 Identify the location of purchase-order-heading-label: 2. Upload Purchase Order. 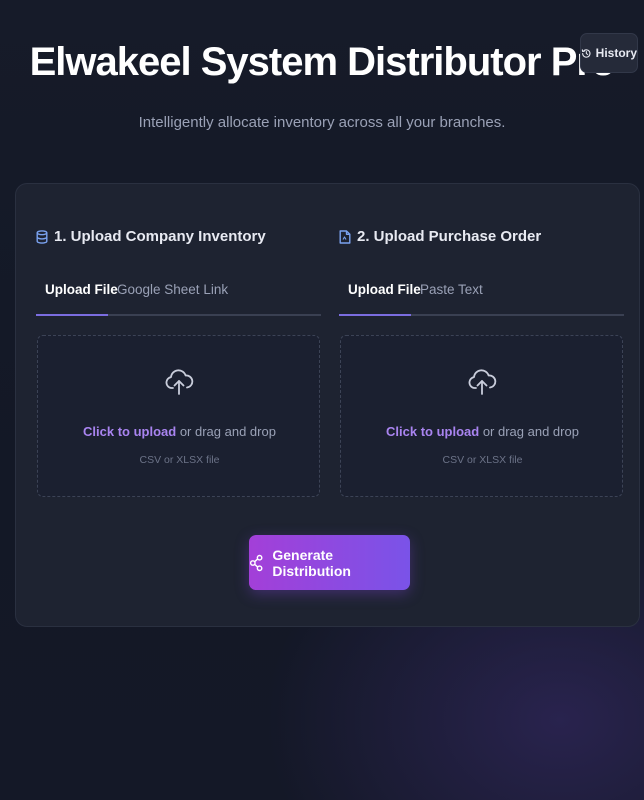
(449, 236).